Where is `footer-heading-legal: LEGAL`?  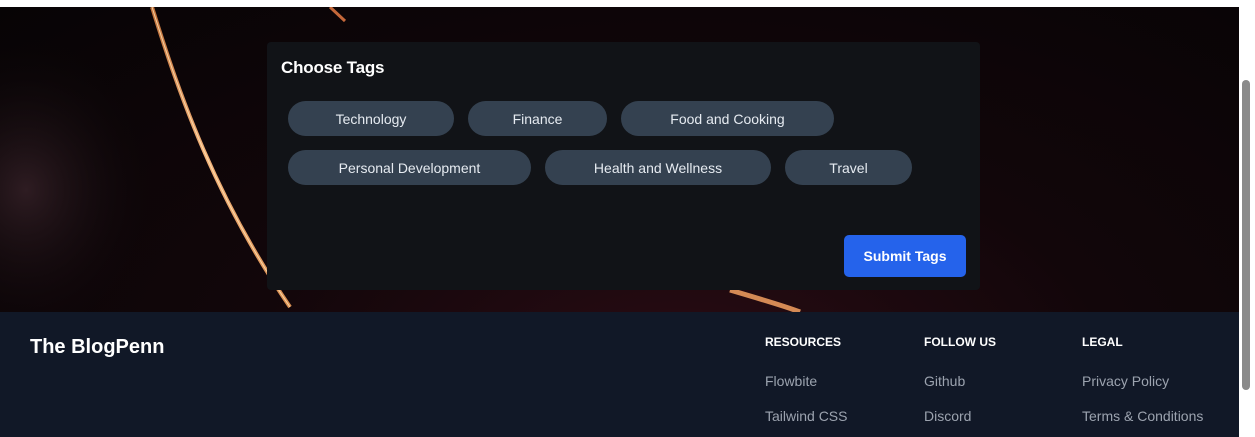 footer-heading-legal: LEGAL is located at coordinates (1102, 342).